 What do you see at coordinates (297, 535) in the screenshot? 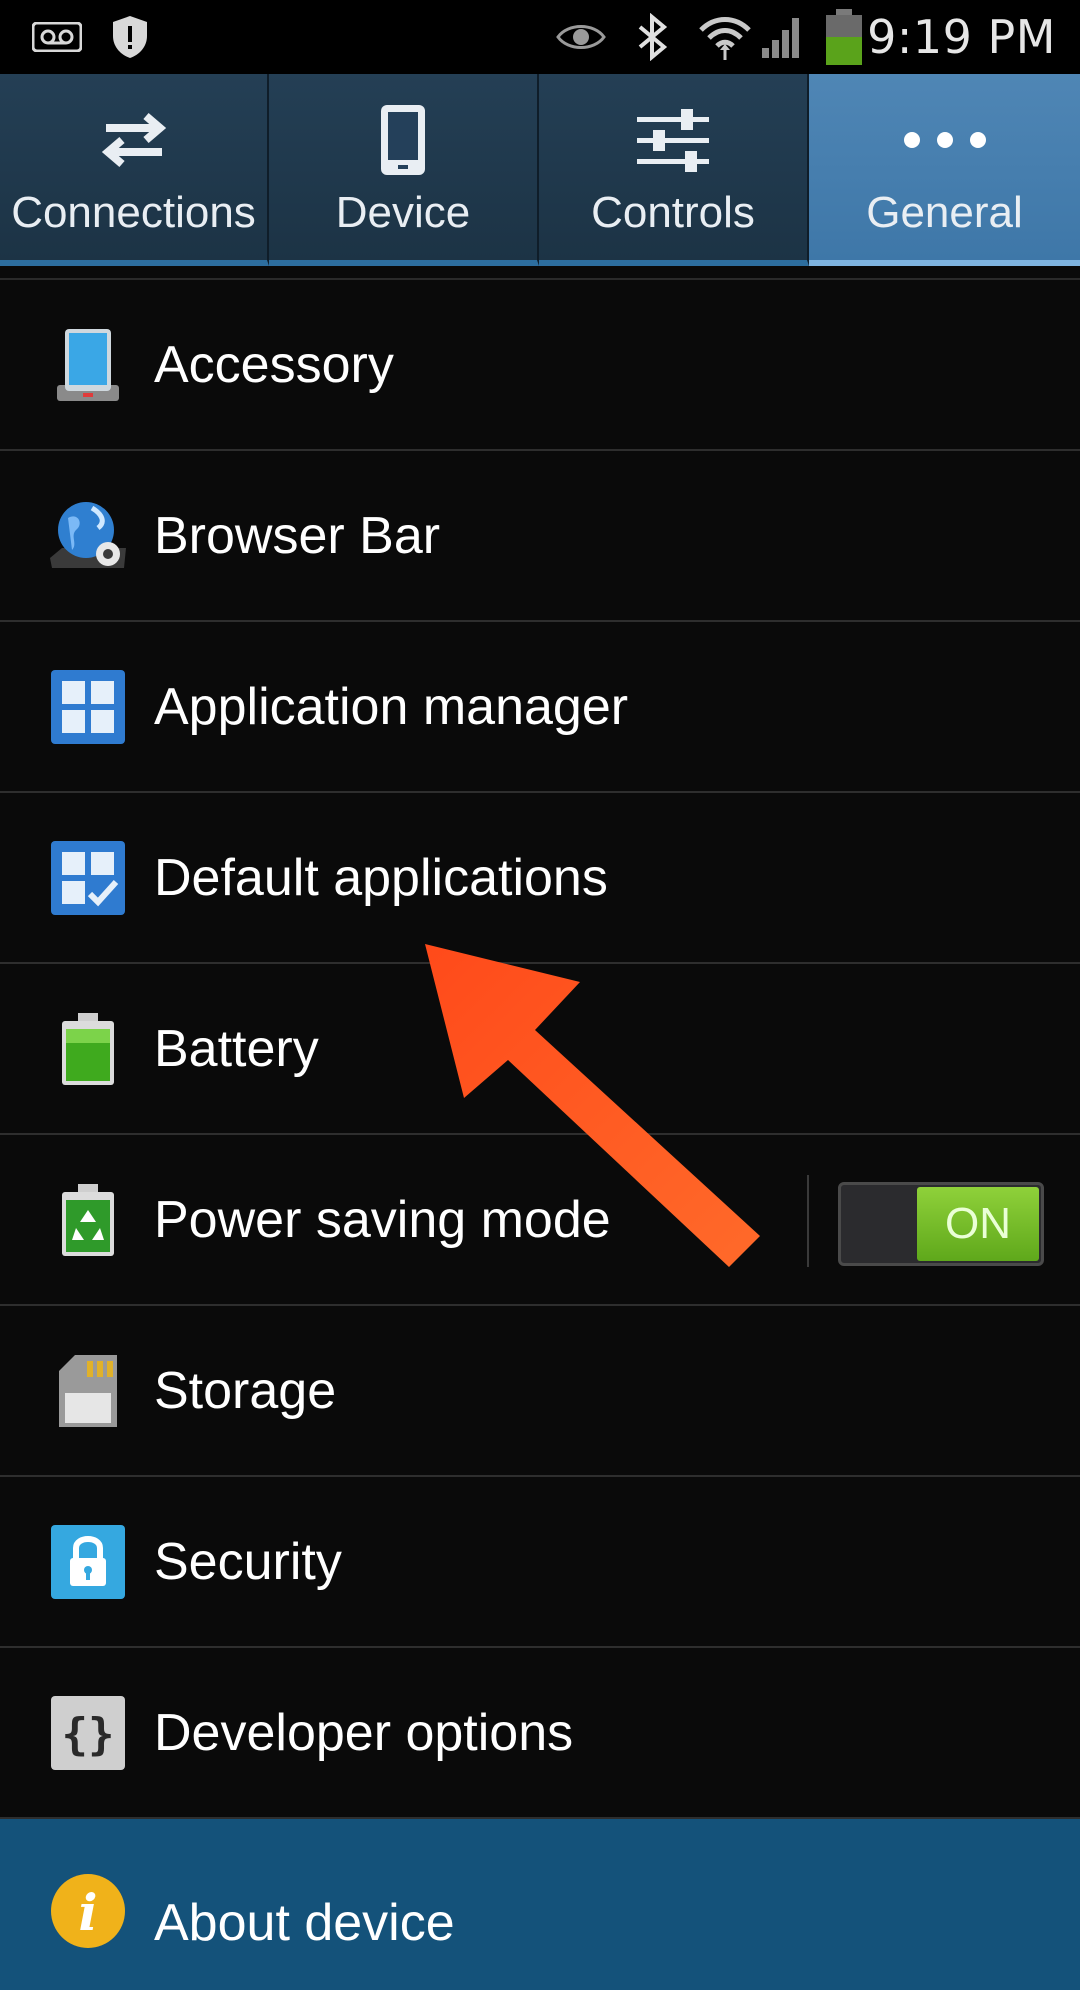
I see `setting-label: Browser Bar` at bounding box center [297, 535].